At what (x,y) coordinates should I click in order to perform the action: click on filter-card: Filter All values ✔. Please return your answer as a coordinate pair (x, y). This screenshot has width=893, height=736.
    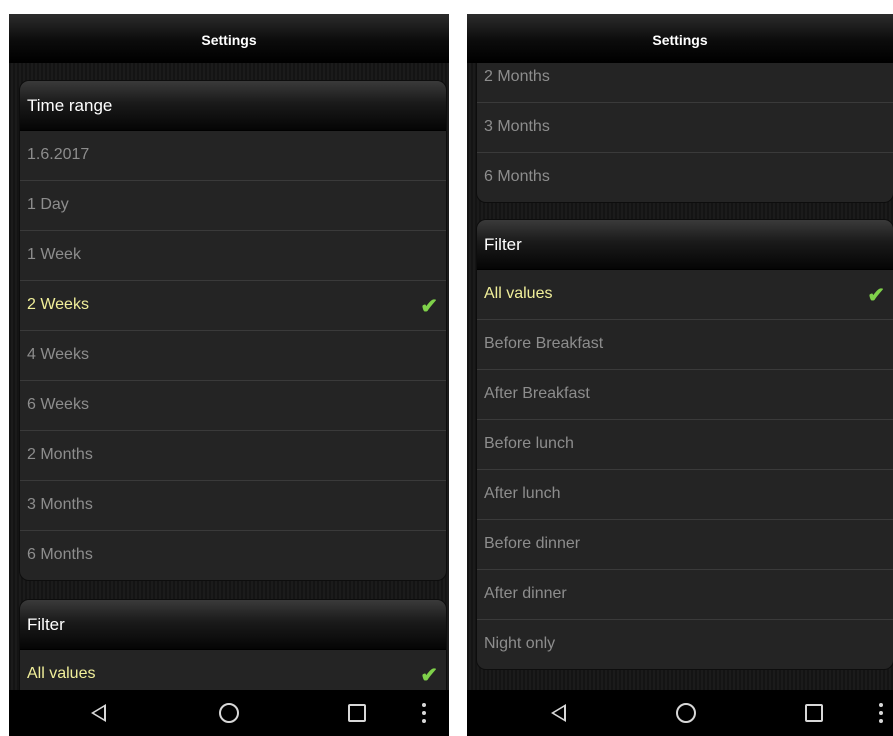
    Looking at the image, I should click on (233, 645).